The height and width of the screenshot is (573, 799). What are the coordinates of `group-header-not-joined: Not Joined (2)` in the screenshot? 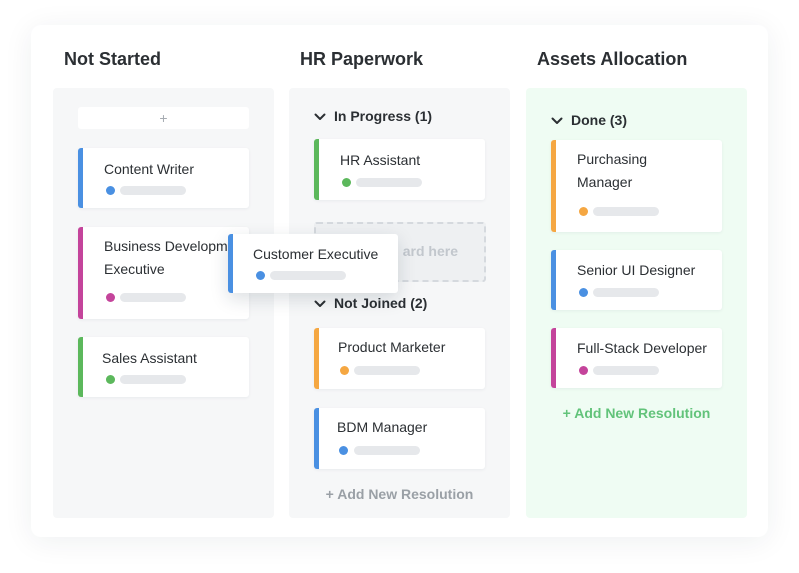 It's located at (370, 303).